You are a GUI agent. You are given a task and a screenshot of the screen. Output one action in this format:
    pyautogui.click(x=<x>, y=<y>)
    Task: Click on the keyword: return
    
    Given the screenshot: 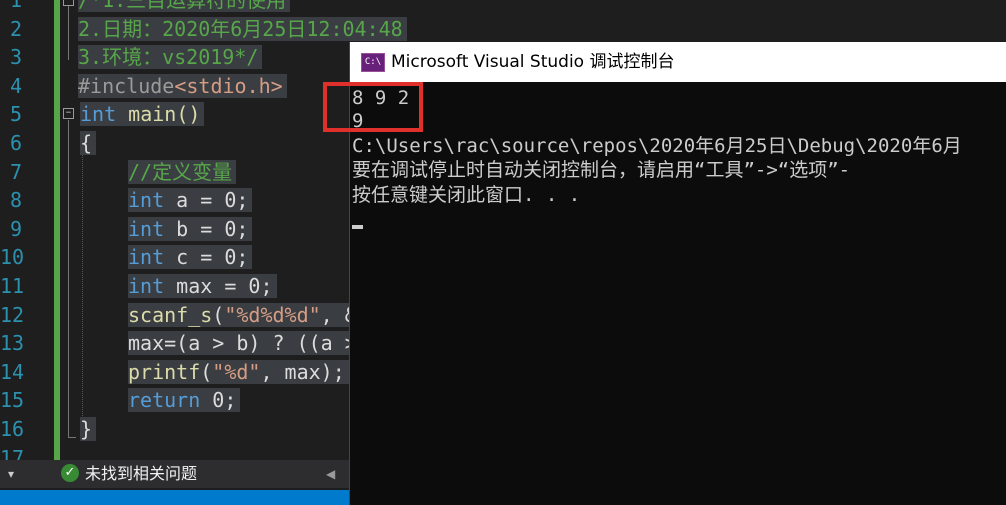 What is the action you would take?
    pyautogui.click(x=164, y=400)
    